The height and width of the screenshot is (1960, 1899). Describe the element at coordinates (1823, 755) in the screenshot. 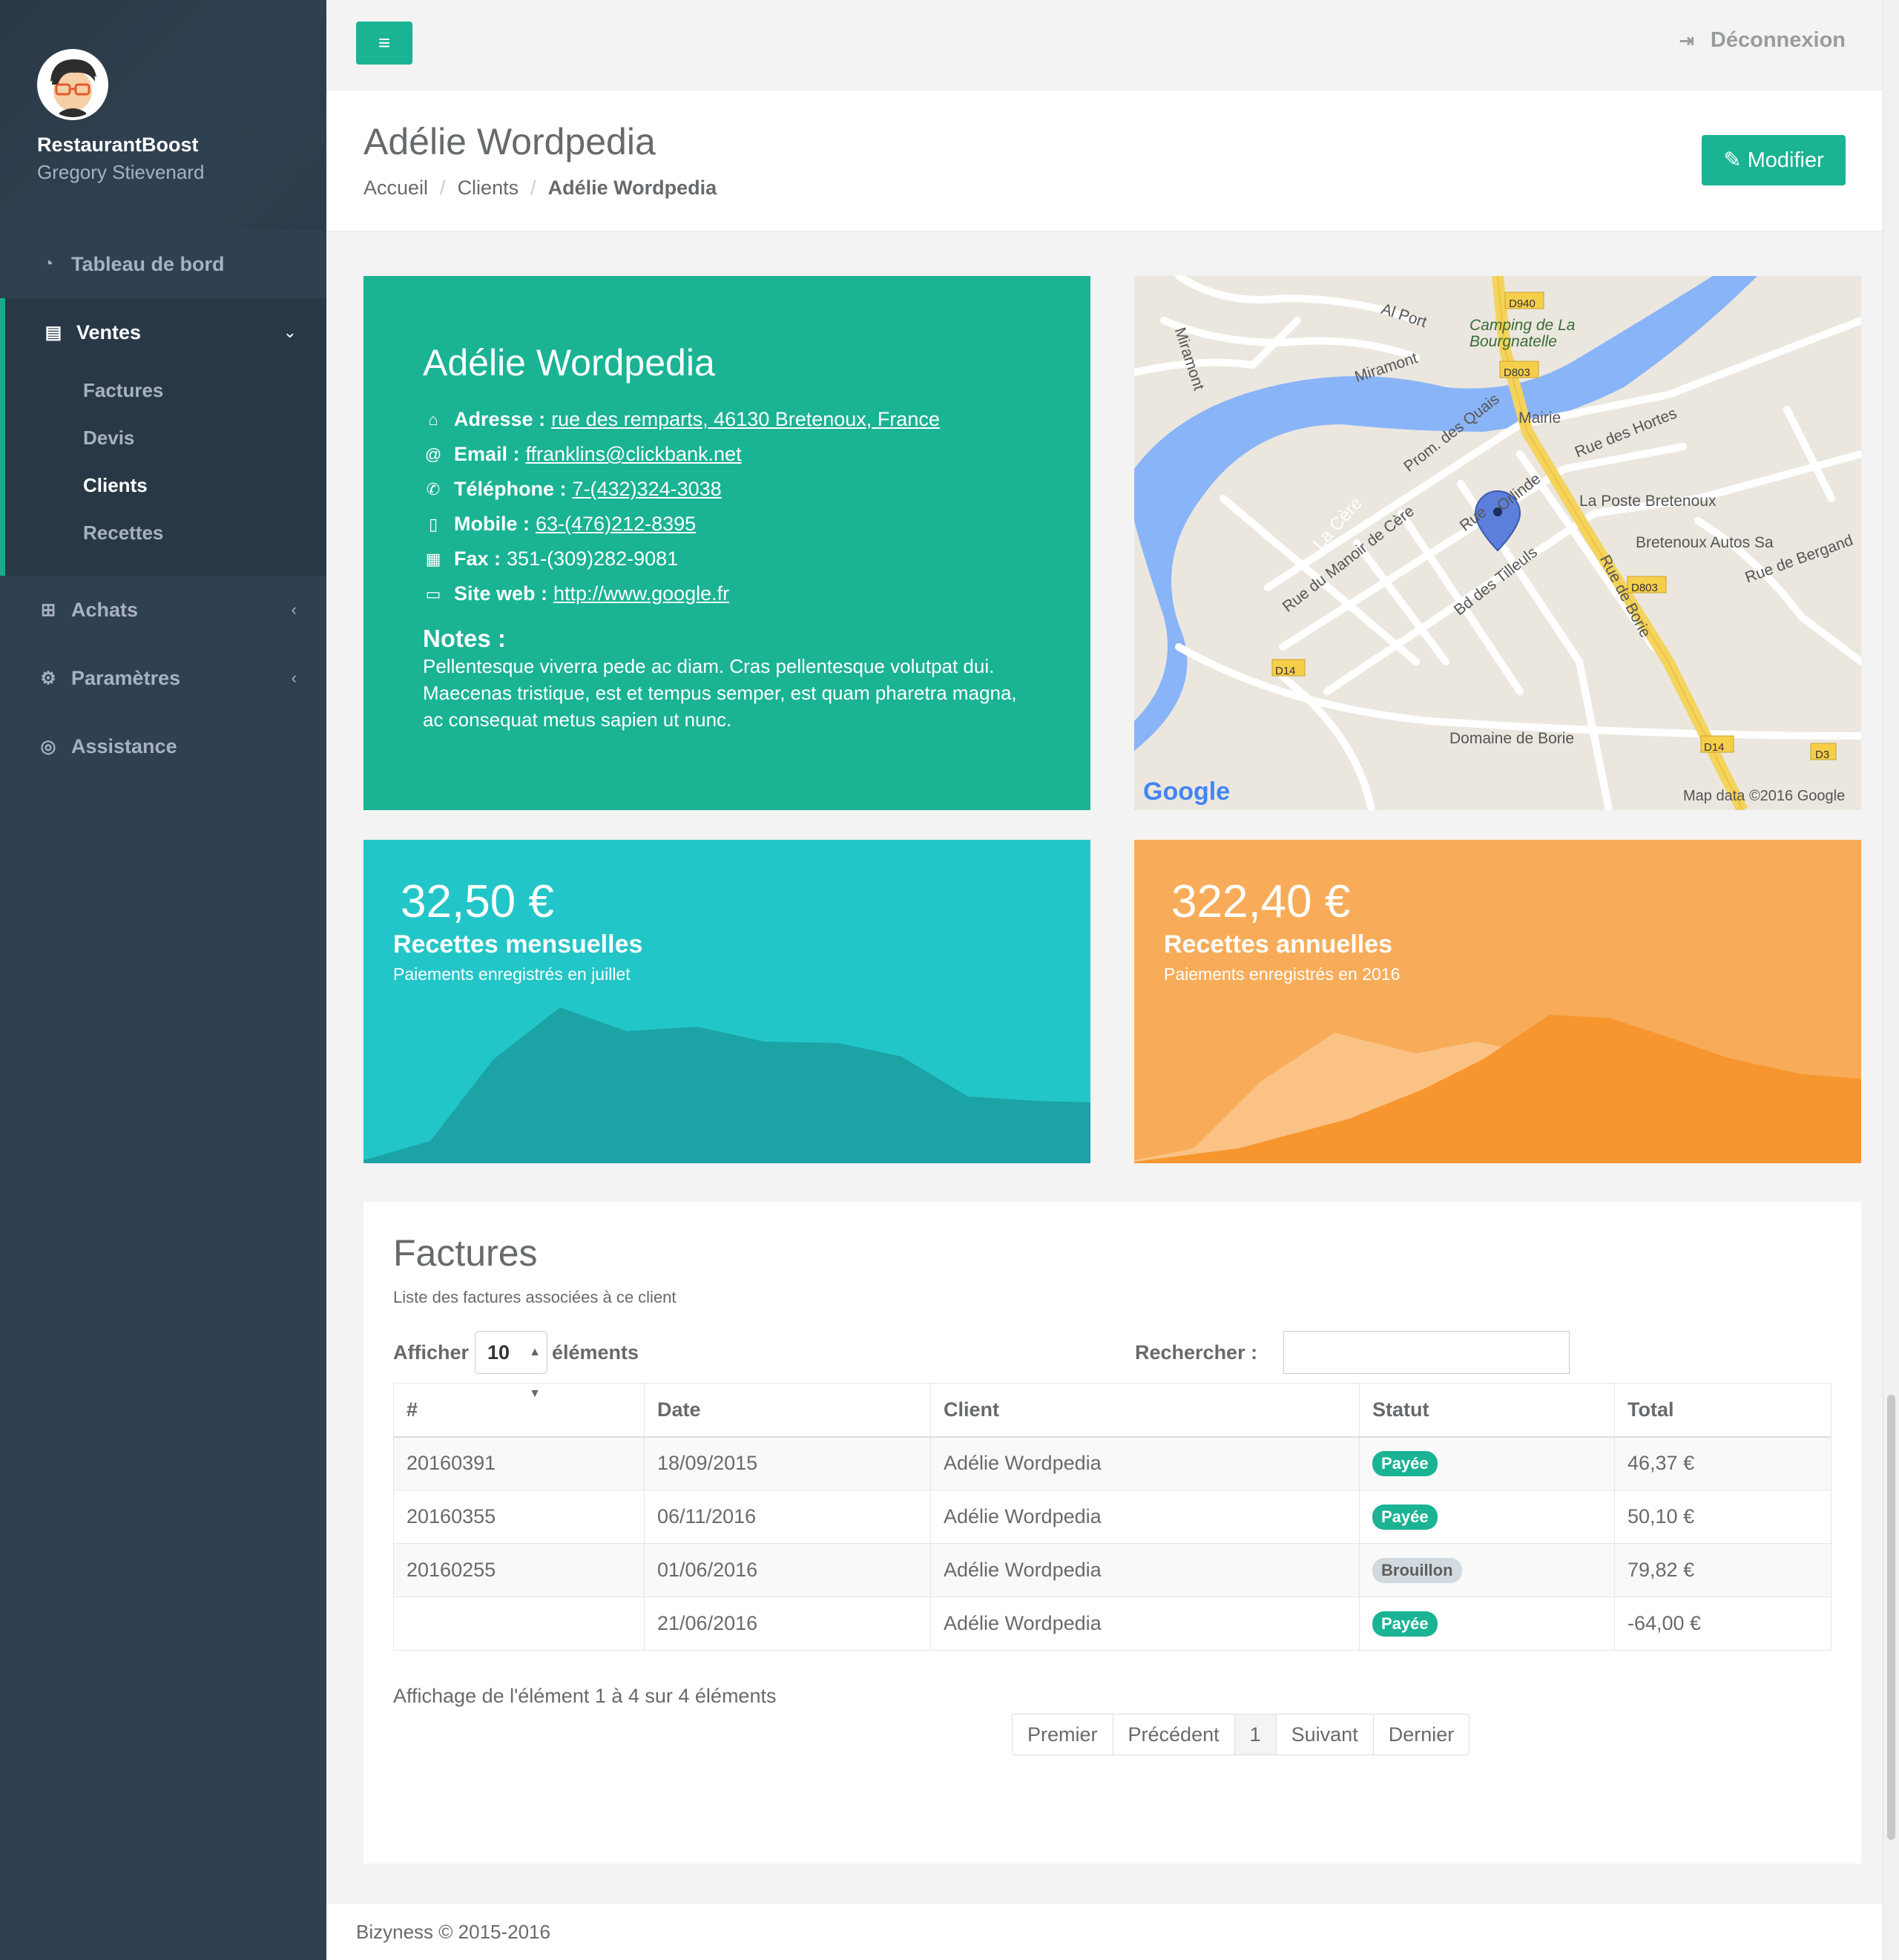

I see `map-road-number: D3` at that location.